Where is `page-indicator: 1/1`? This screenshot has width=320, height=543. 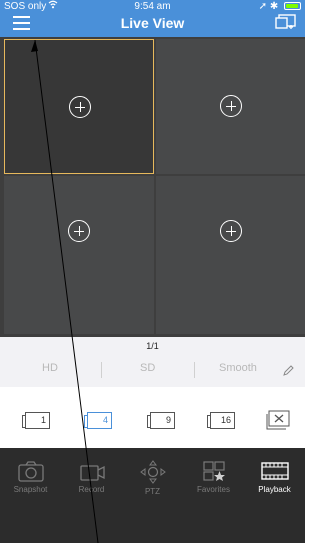
page-indicator: 1/1 is located at coordinates (152, 346).